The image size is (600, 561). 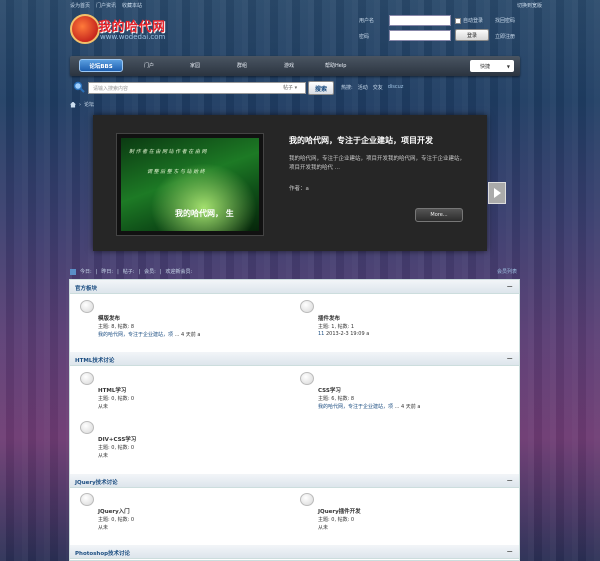 What do you see at coordinates (150, 272) in the screenshot?
I see `stat-members: 会员:` at bounding box center [150, 272].